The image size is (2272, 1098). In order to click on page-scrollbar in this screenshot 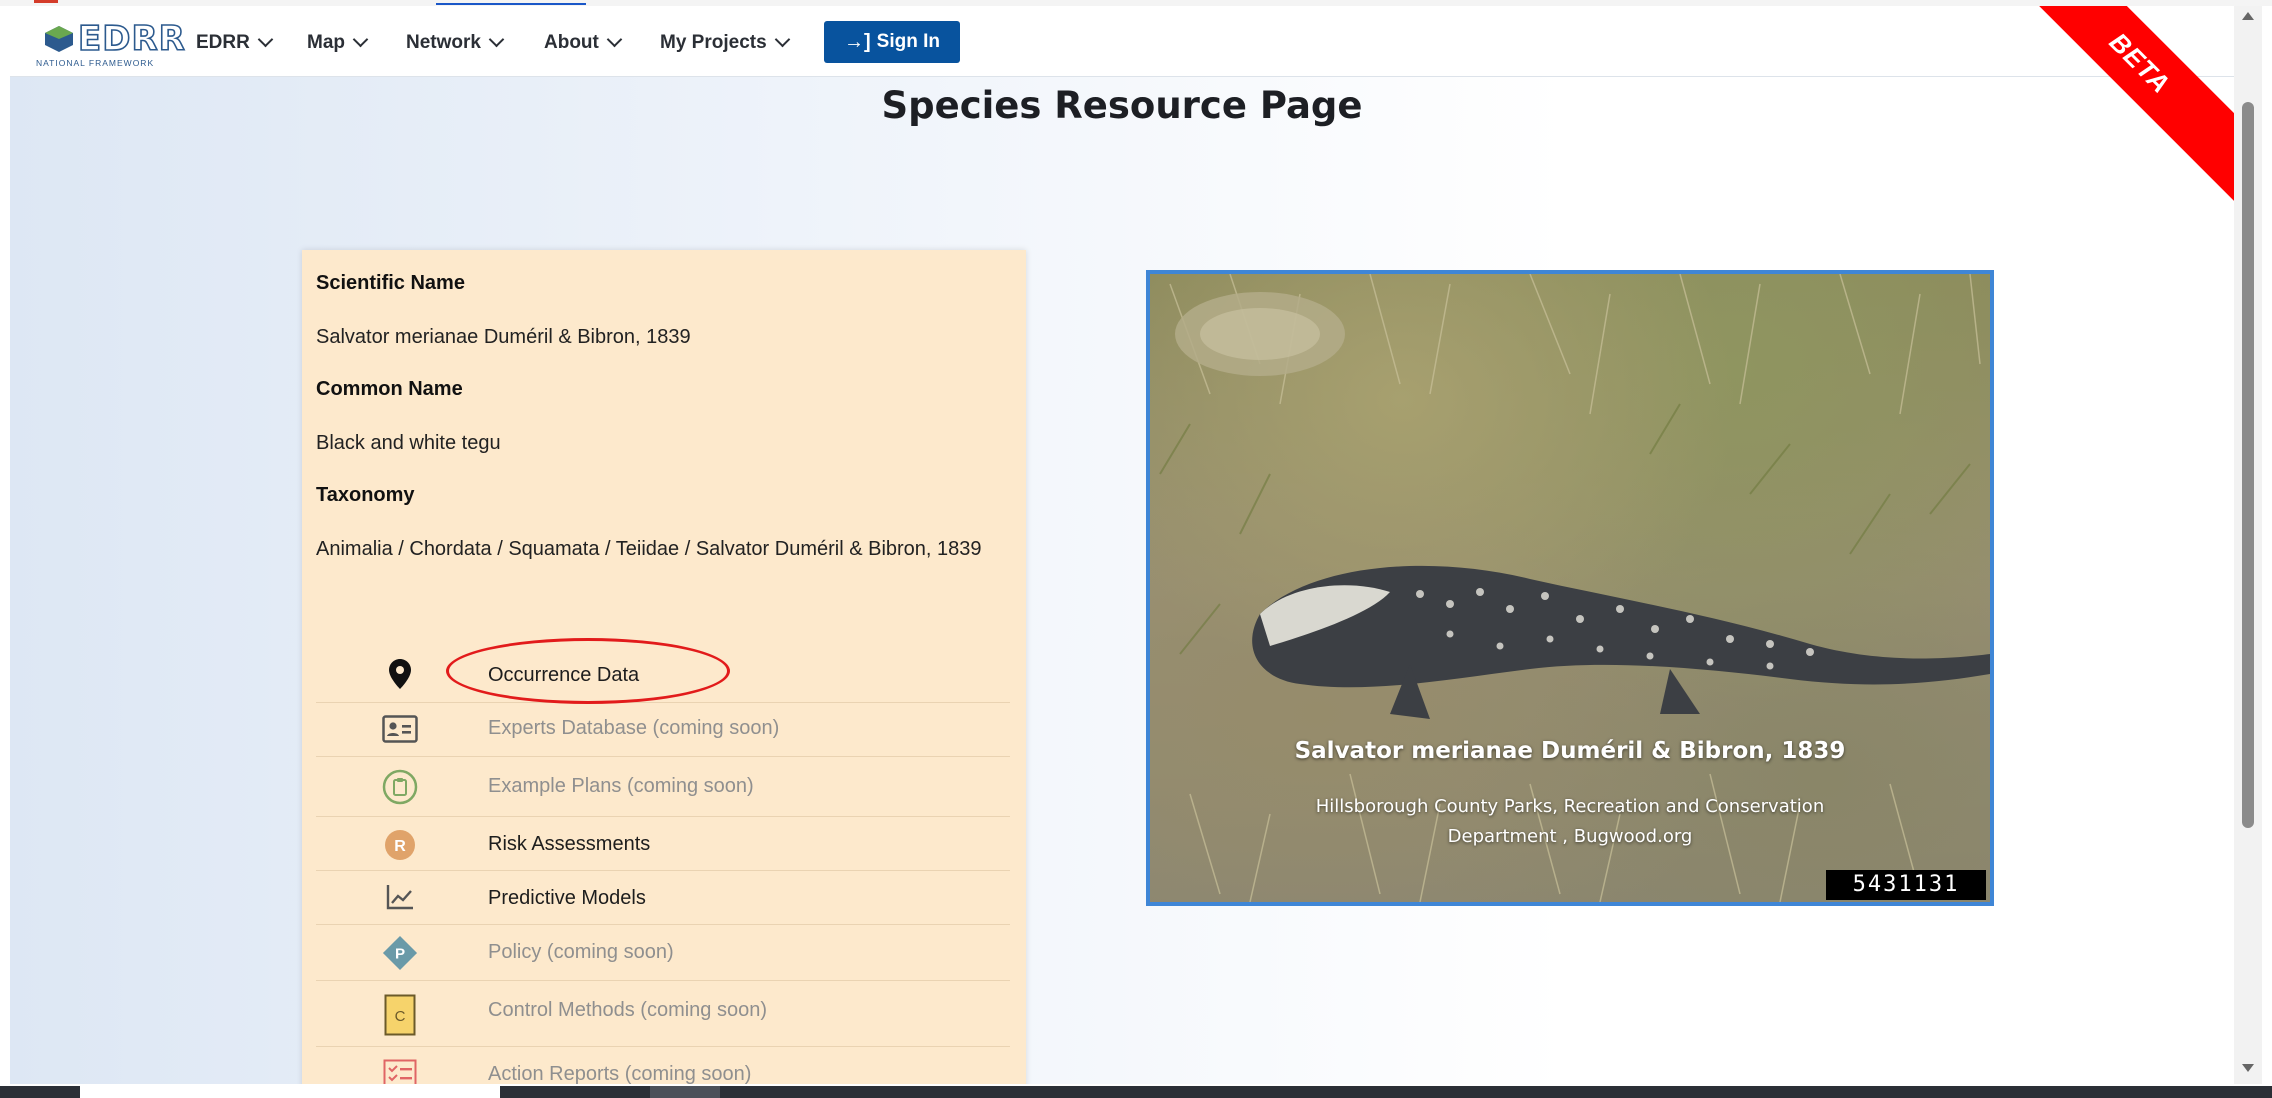, I will do `click(2248, 545)`.